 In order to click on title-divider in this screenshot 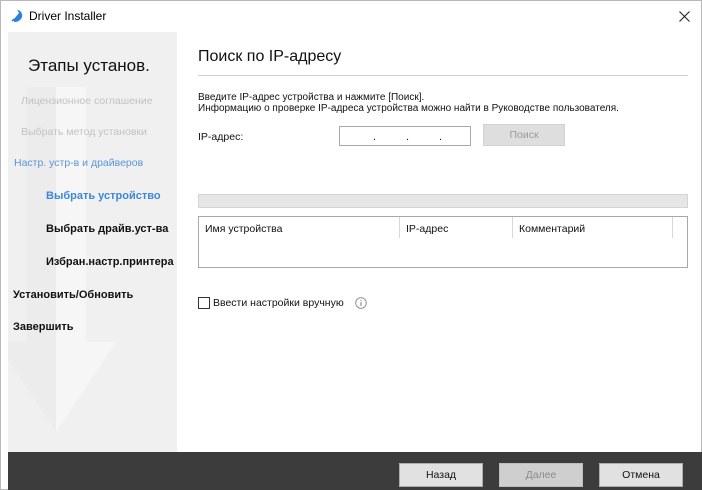, I will do `click(443, 75)`.